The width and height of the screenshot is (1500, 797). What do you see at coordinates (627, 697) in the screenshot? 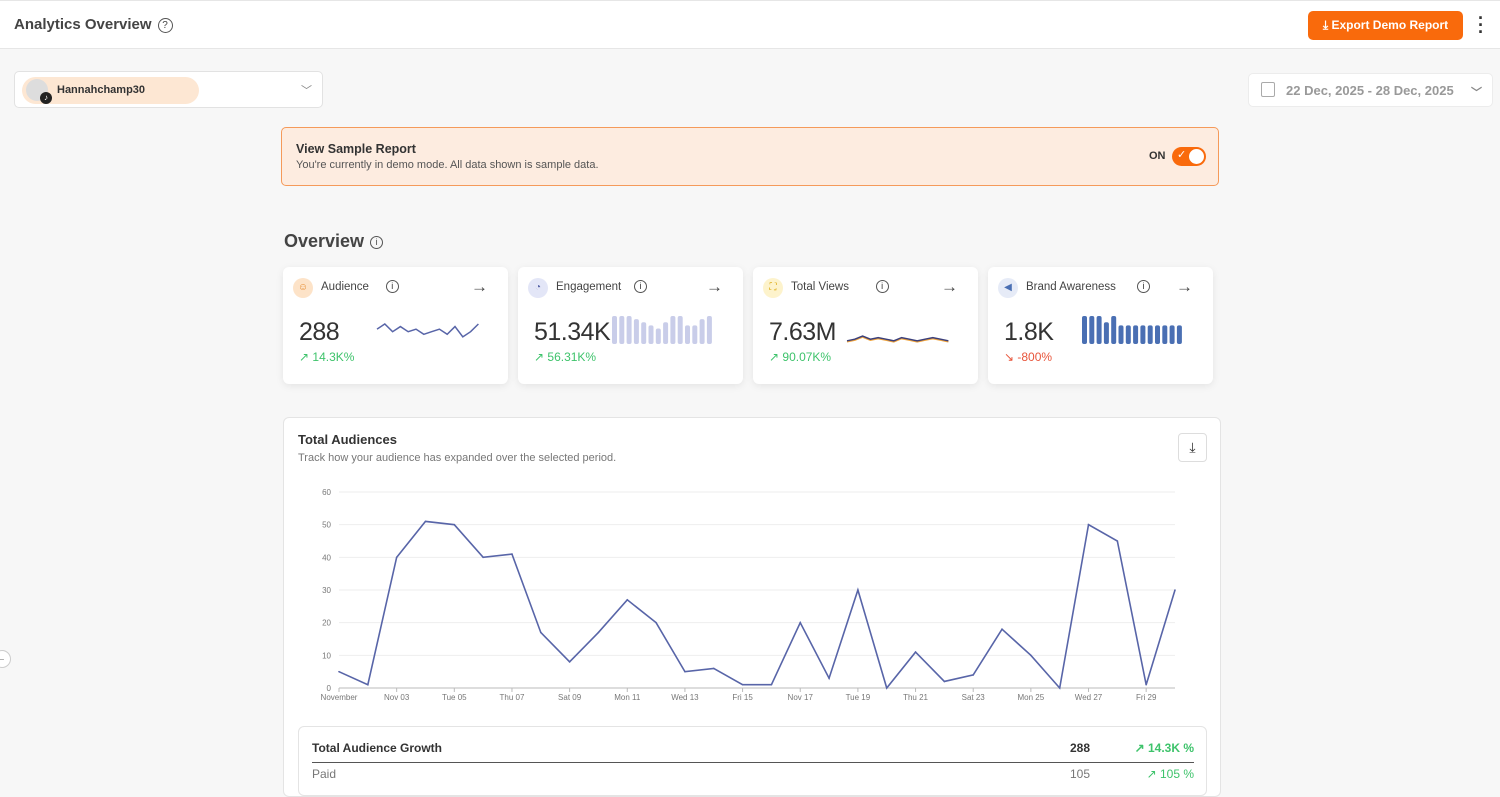
I see `x-tick-label: Mon 11` at bounding box center [627, 697].